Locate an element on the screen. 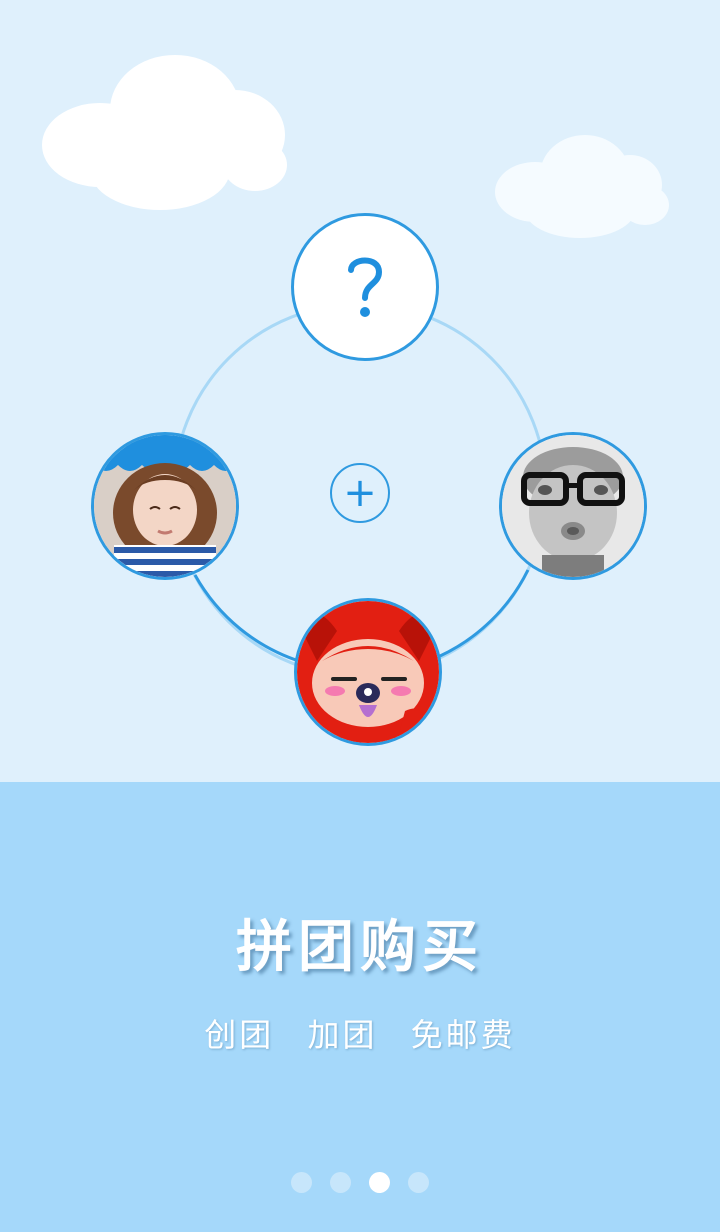 This screenshot has height=1232, width=720. subtitle-join-group: 加团 is located at coordinates (342, 1035).